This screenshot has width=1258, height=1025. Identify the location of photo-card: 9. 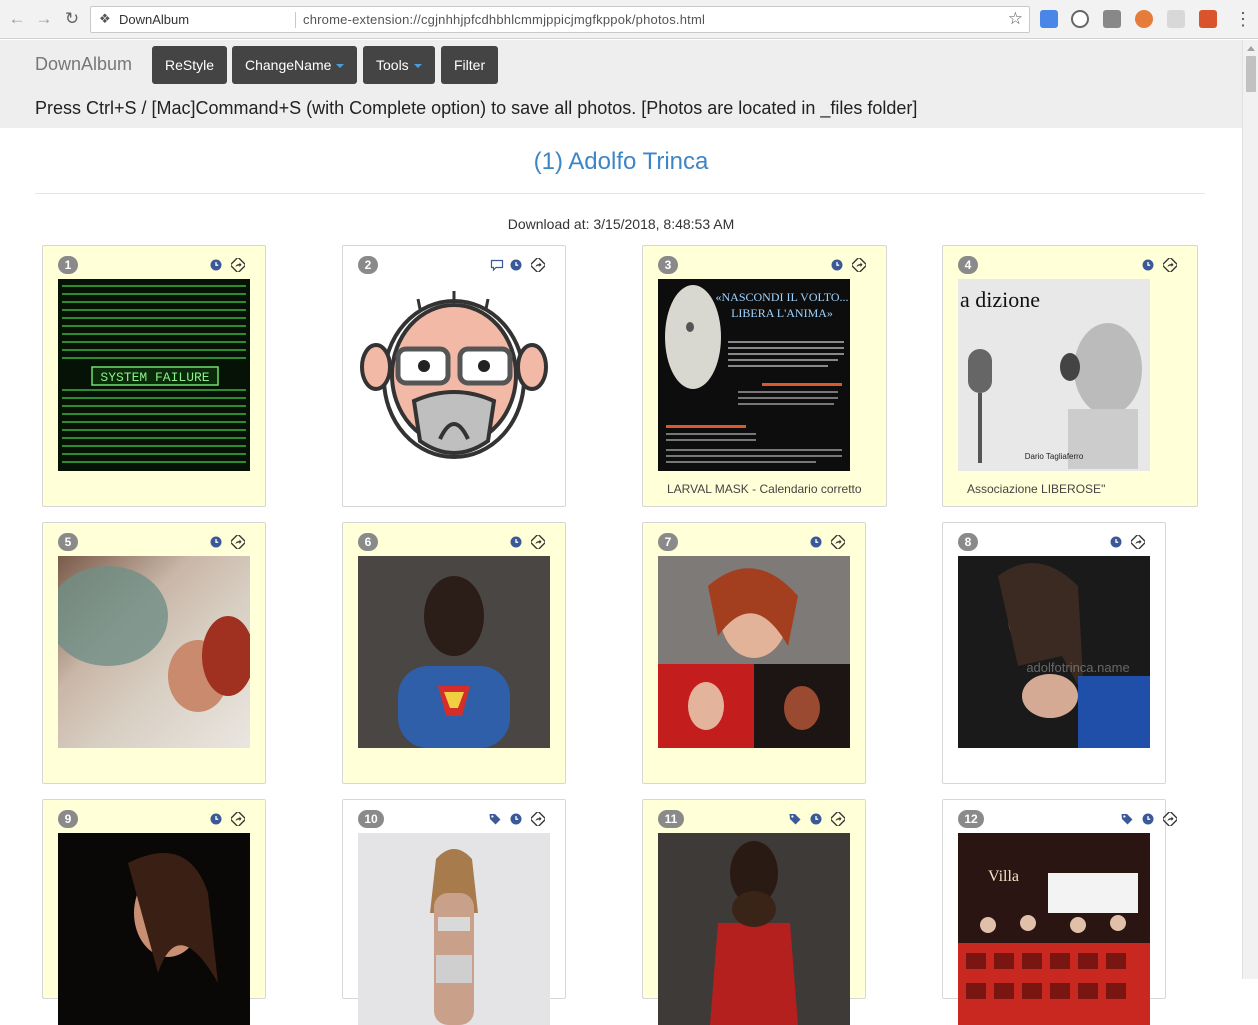
(154, 912).